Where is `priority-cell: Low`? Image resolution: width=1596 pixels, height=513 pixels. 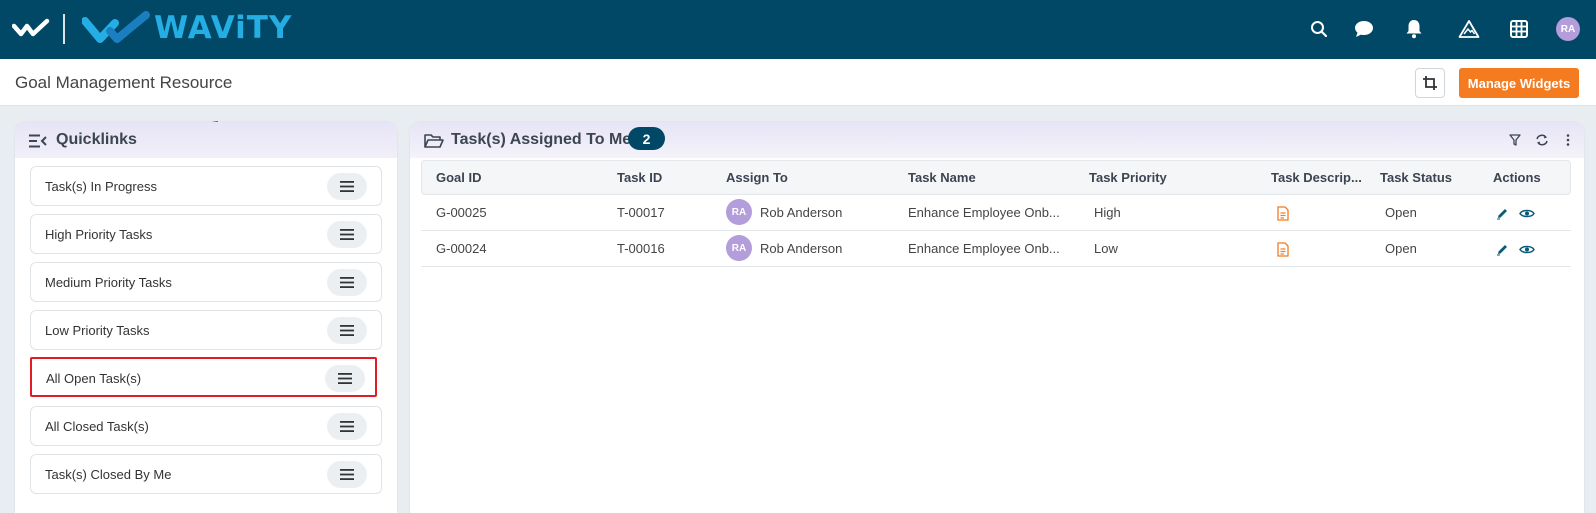 priority-cell: Low is located at coordinates (1106, 248).